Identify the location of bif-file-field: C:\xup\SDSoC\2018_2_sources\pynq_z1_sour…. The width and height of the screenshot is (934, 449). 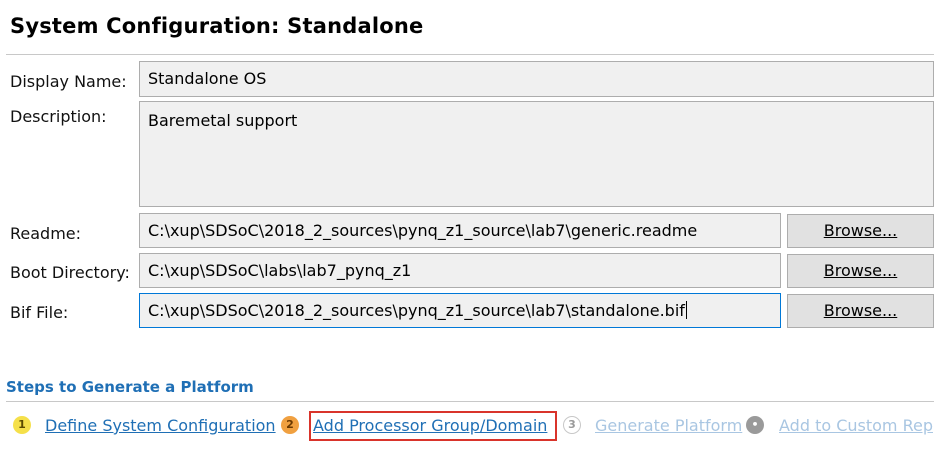
(460, 310).